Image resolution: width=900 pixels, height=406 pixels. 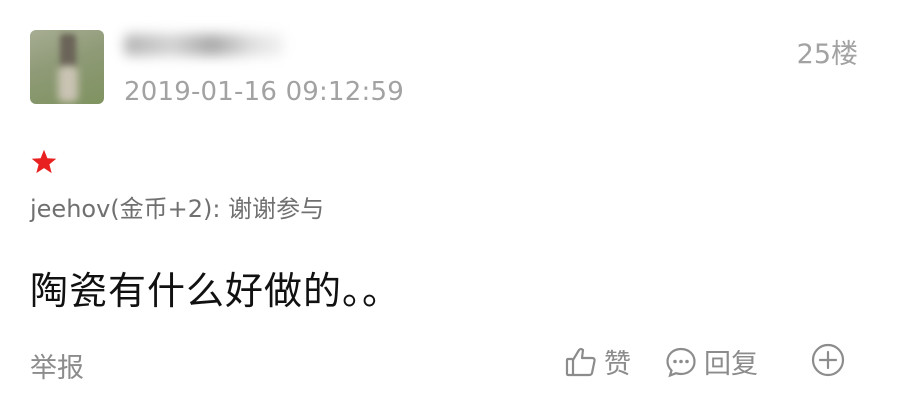 I want to click on like-button: 赞, so click(x=597, y=361).